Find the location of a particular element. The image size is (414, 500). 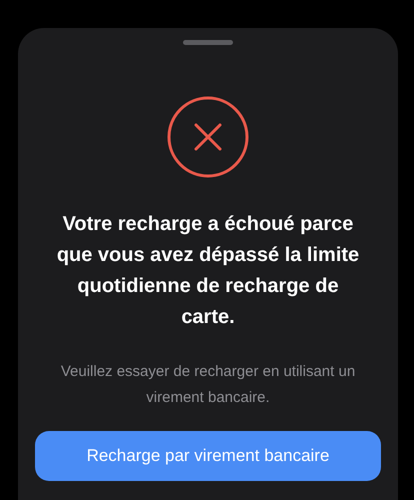

bank-transfer-button: Recharge par virement bancaire is located at coordinates (208, 456).